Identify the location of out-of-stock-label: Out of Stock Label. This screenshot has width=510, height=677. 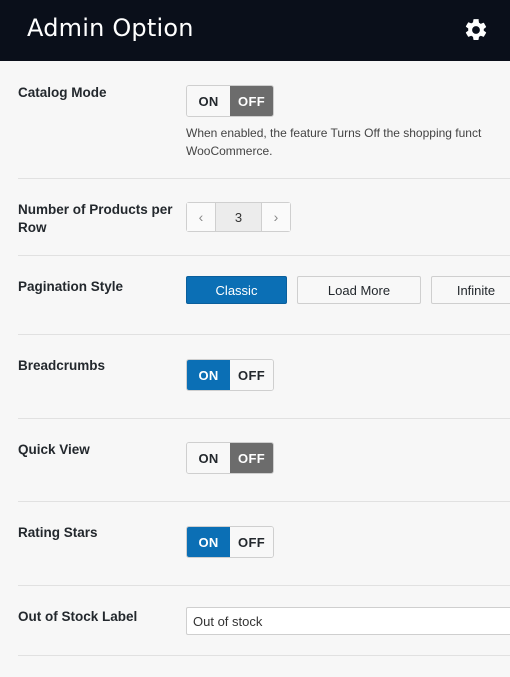
(78, 616).